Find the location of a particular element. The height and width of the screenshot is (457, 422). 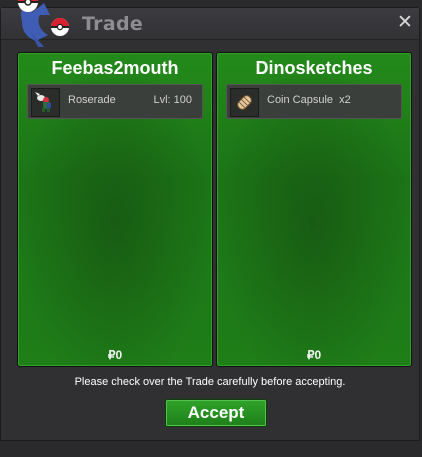

right-money: ₽0 is located at coordinates (314, 355).